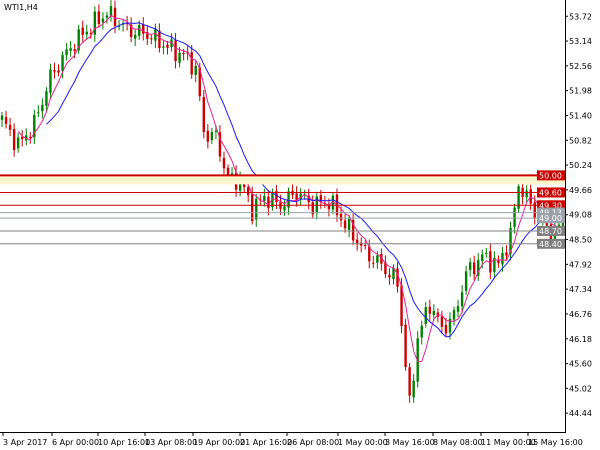  What do you see at coordinates (550, 231) in the screenshot?
I see `level-label: 48.70` at bounding box center [550, 231].